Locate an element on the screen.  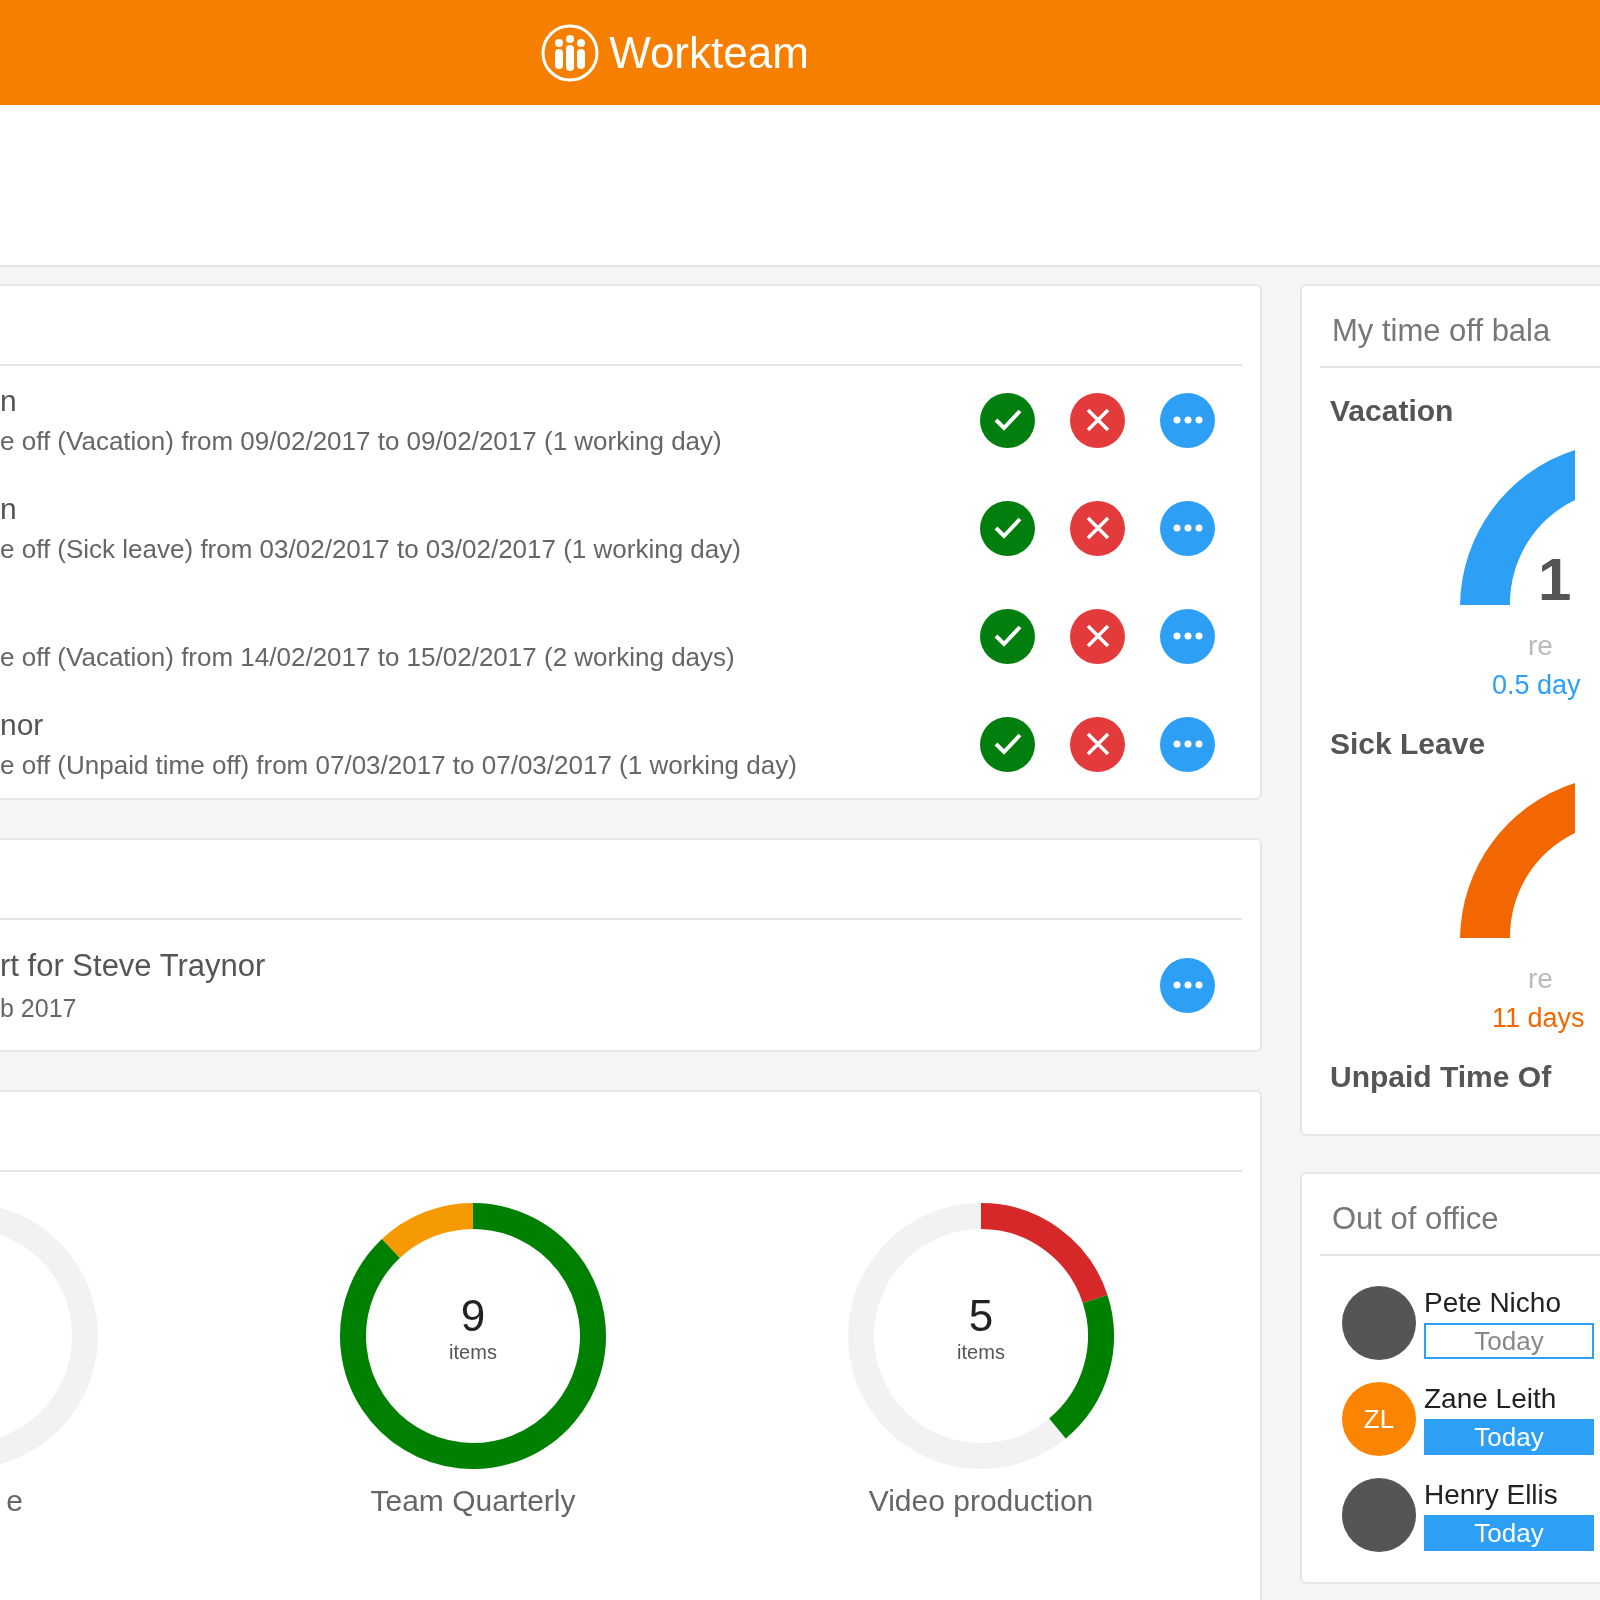
used-days: 11 days is located at coordinates (1546, 1018).